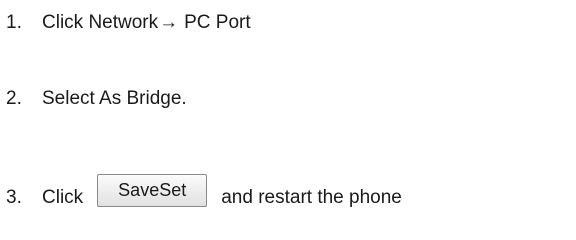  Describe the element at coordinates (14, 98) in the screenshot. I see `step-number: 2.` at that location.